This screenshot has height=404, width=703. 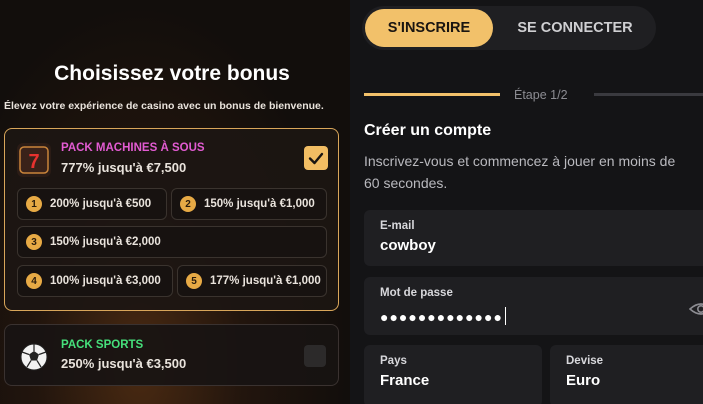 What do you see at coordinates (34, 281) in the screenshot?
I see `tier-number-badge: 4` at bounding box center [34, 281].